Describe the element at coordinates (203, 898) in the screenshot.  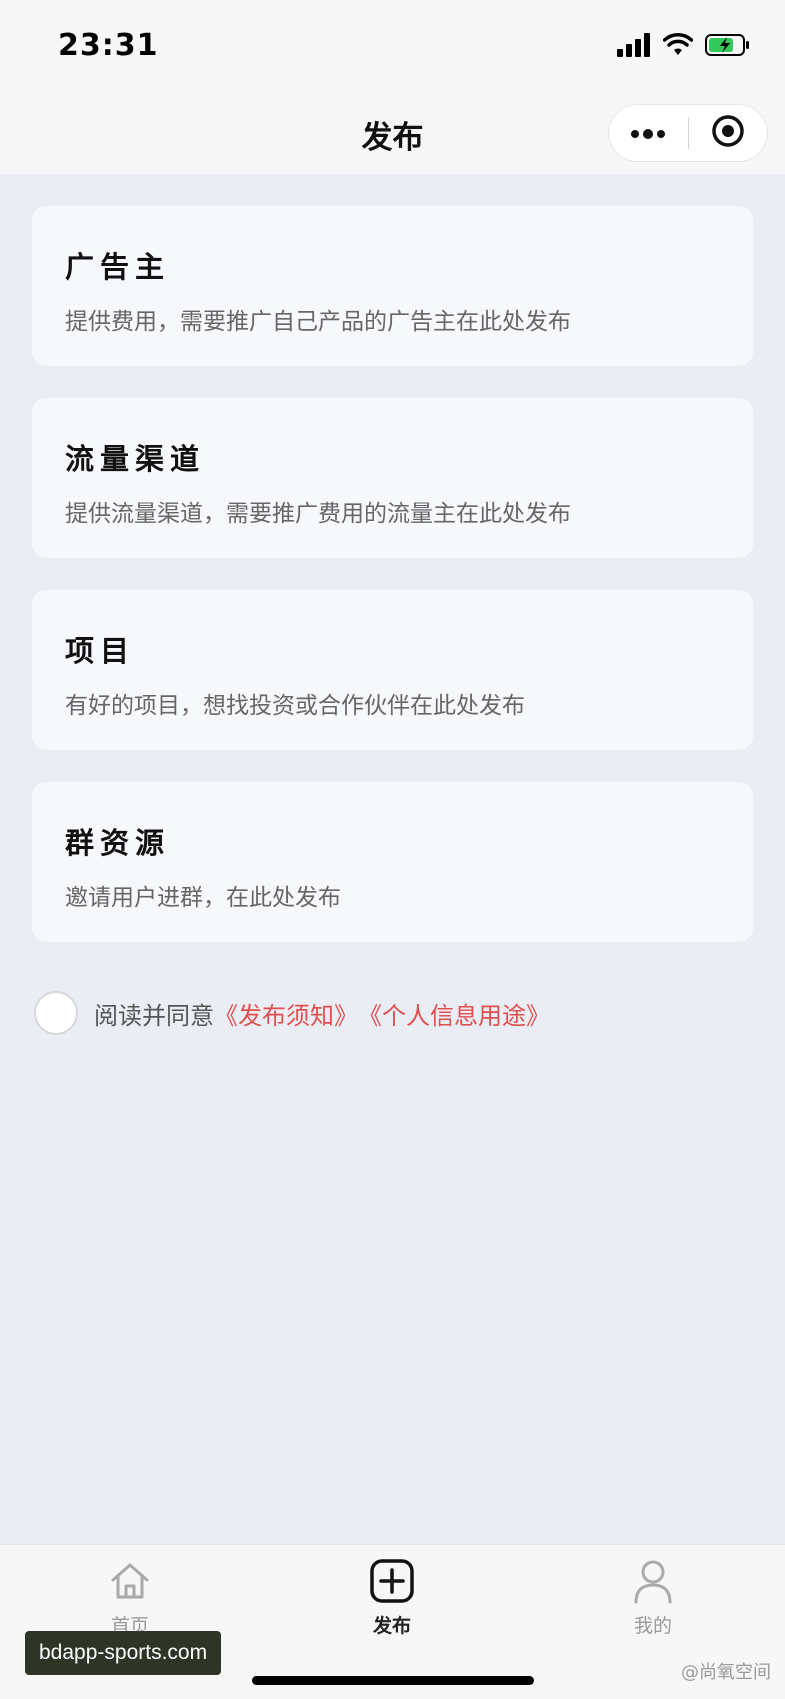
I see `card-description: 邀请用户进群，在此处发布` at that location.